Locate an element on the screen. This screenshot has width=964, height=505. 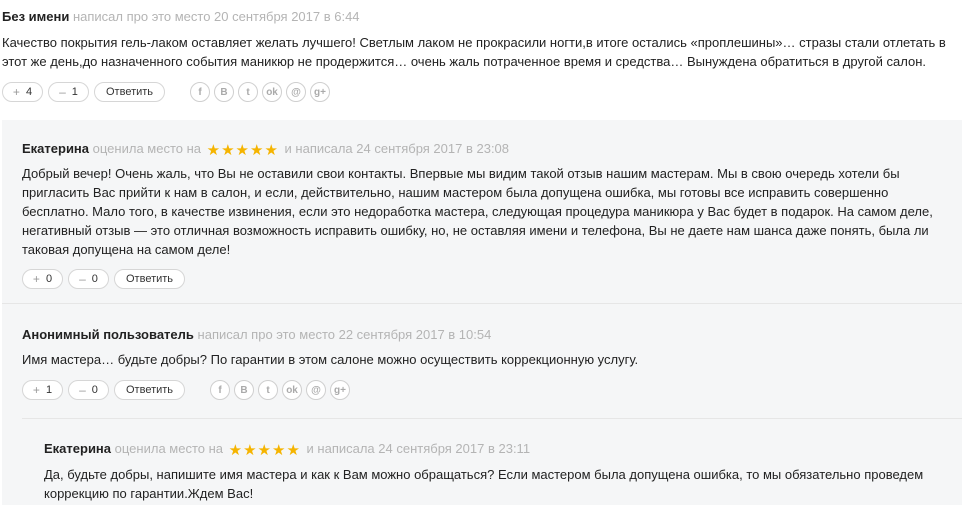
review-author: Без имени is located at coordinates (35, 16).